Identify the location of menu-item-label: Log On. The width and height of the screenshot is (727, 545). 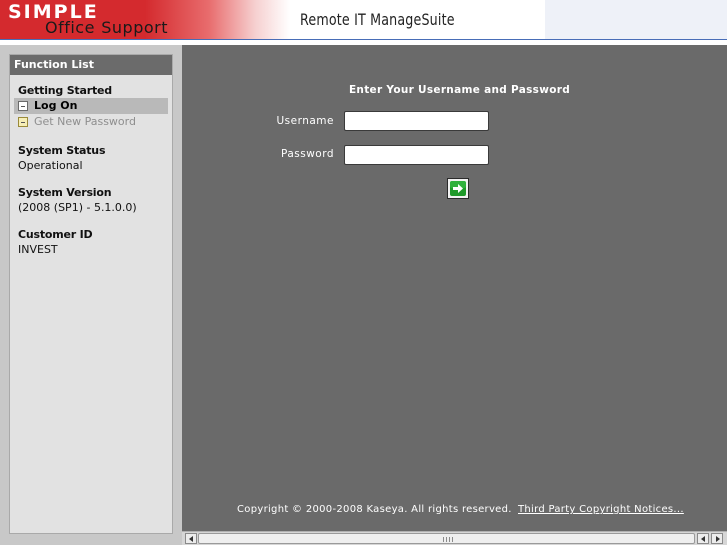
(56, 105).